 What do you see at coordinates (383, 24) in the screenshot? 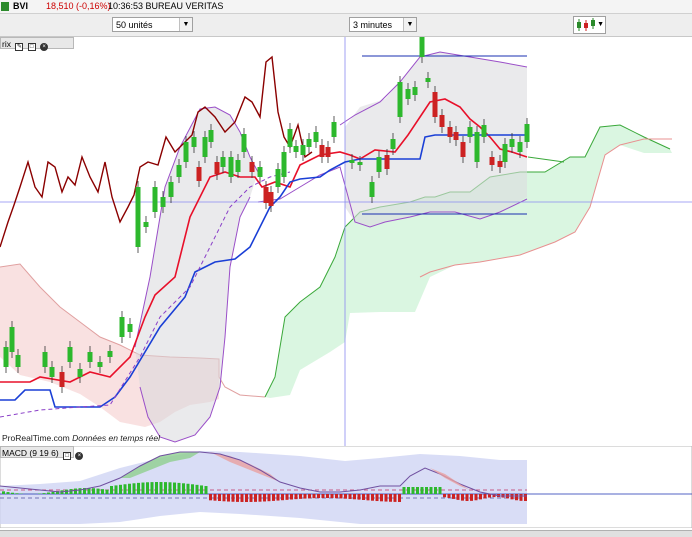
I see `timeframe-dropdown: 3 minutes ▼` at bounding box center [383, 24].